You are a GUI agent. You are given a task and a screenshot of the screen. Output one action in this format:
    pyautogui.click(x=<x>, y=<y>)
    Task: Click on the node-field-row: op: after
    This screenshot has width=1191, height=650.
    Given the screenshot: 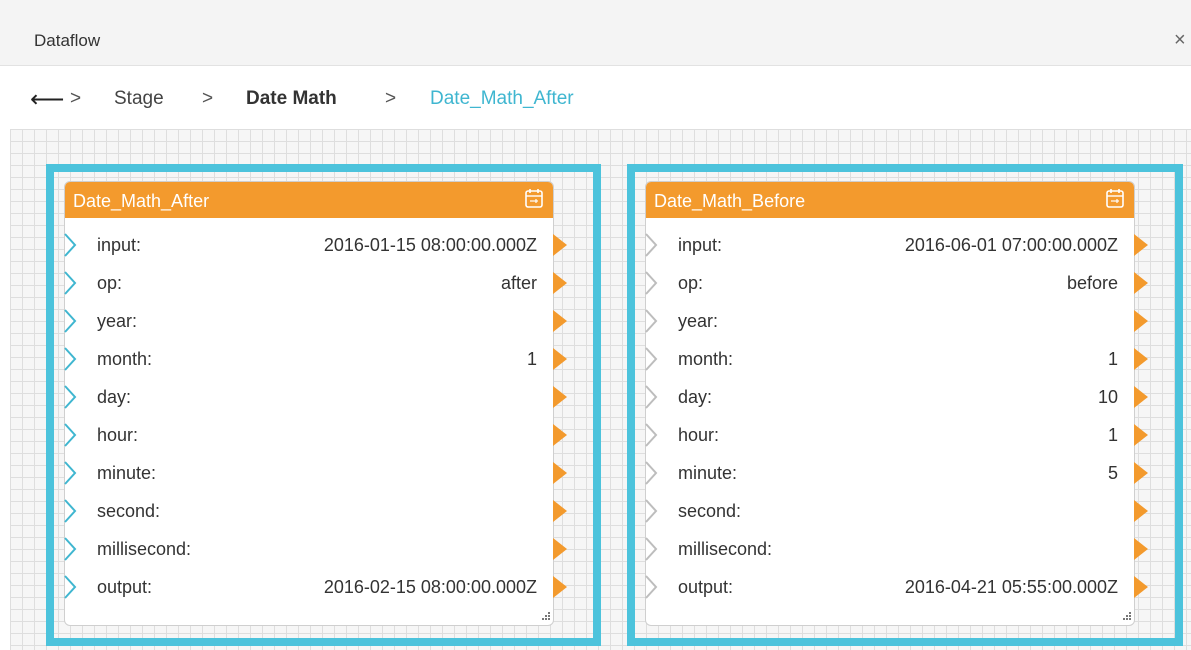 What is the action you would take?
    pyautogui.click(x=315, y=283)
    